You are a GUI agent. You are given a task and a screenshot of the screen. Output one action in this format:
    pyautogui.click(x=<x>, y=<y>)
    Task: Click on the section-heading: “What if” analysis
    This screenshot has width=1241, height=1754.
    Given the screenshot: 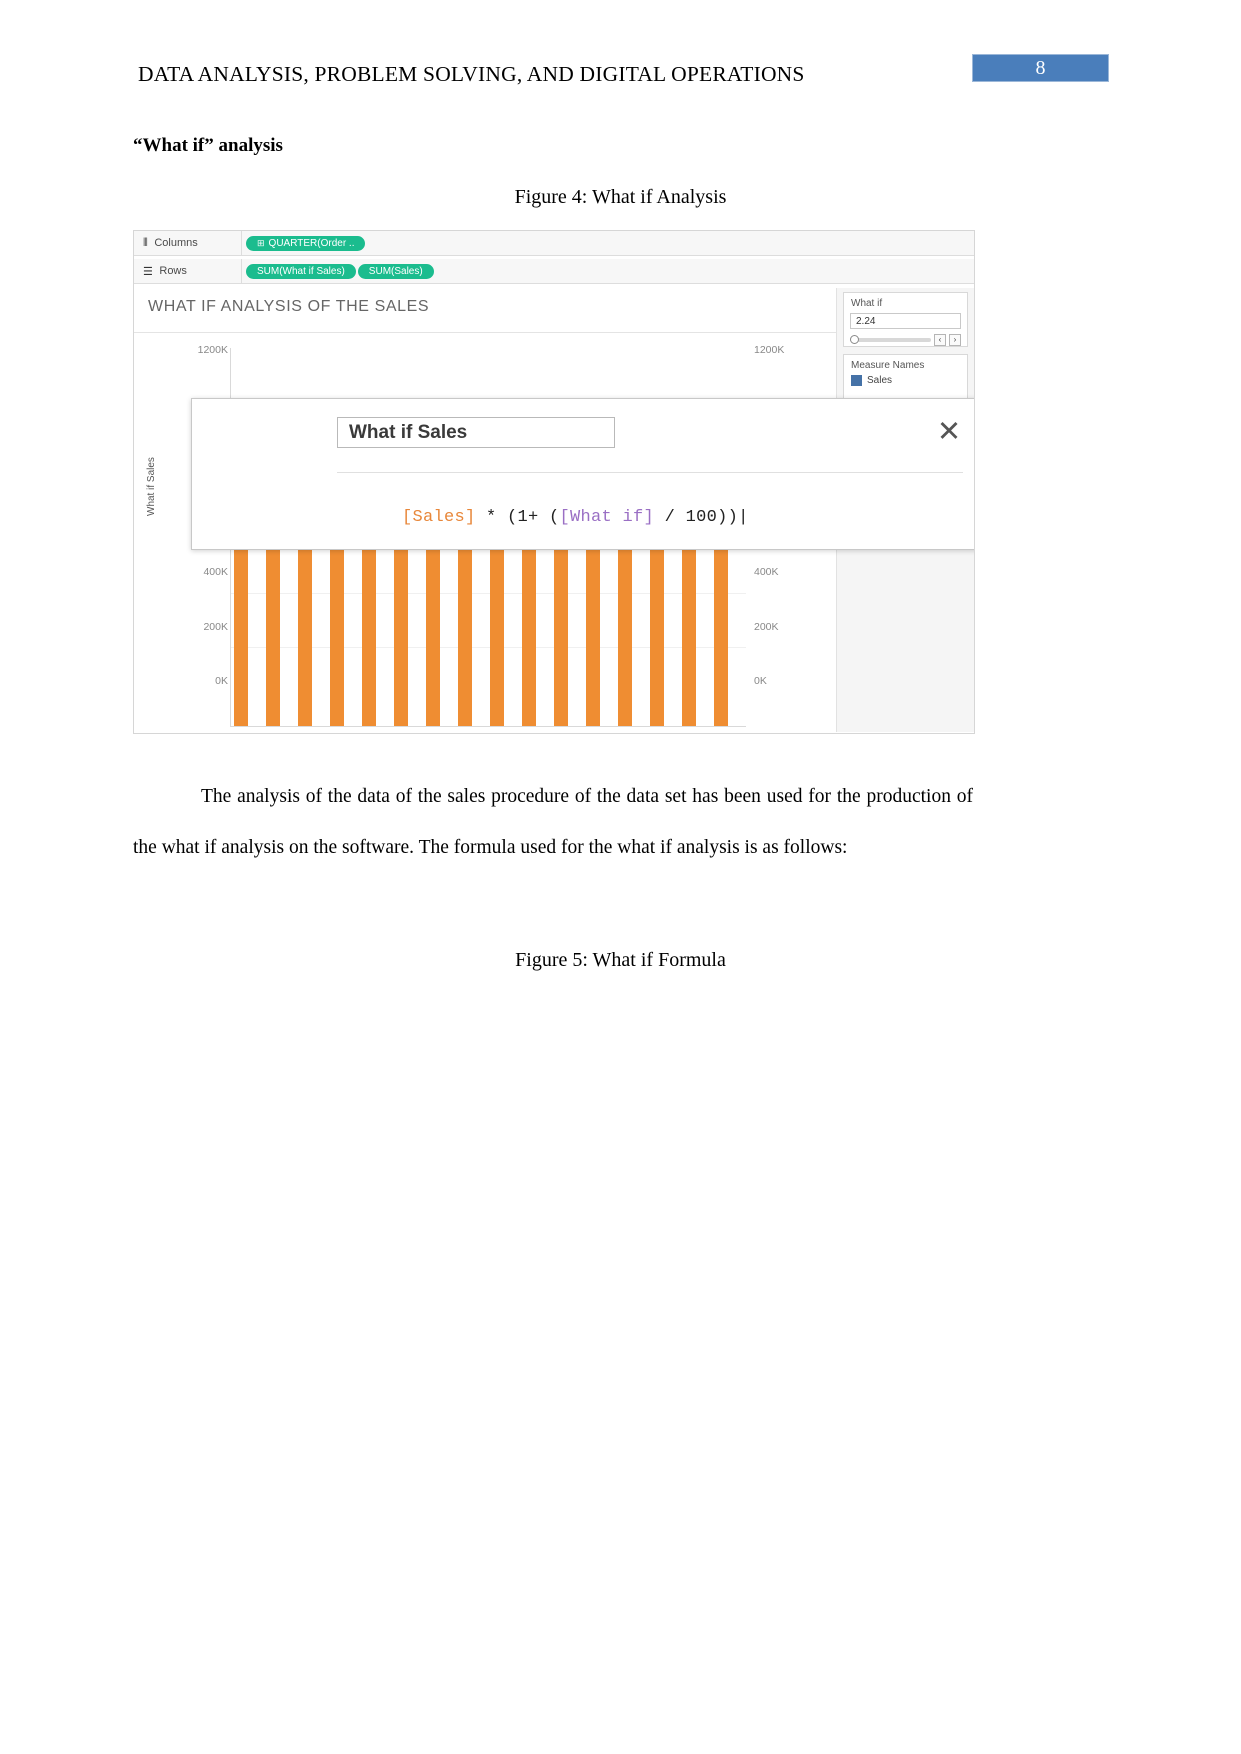 What is the action you would take?
    pyautogui.click(x=208, y=145)
    